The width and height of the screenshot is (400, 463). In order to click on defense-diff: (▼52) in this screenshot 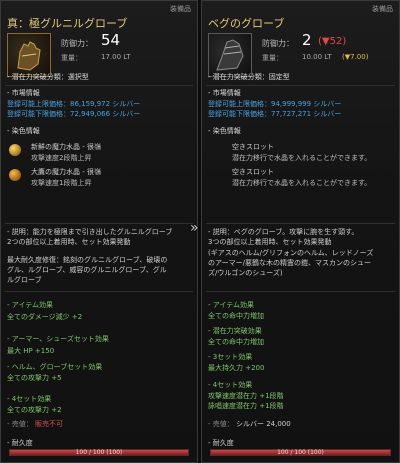, I will do `click(332, 41)`.